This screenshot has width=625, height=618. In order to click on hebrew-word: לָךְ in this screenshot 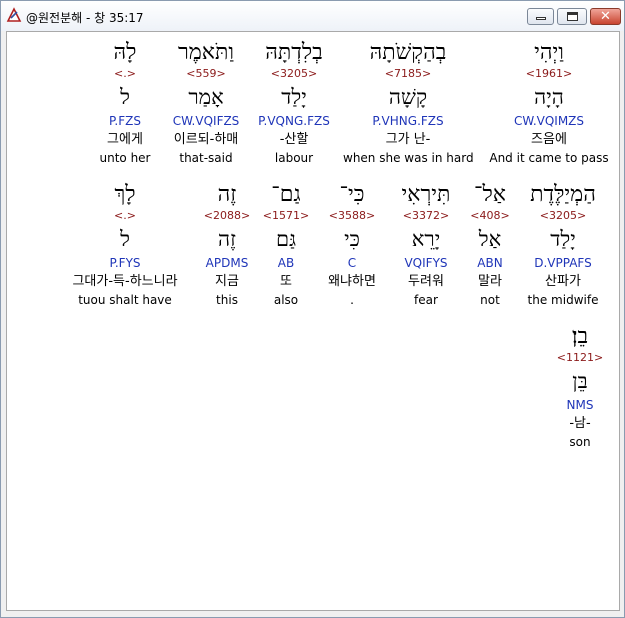, I will do `click(125, 194)`.